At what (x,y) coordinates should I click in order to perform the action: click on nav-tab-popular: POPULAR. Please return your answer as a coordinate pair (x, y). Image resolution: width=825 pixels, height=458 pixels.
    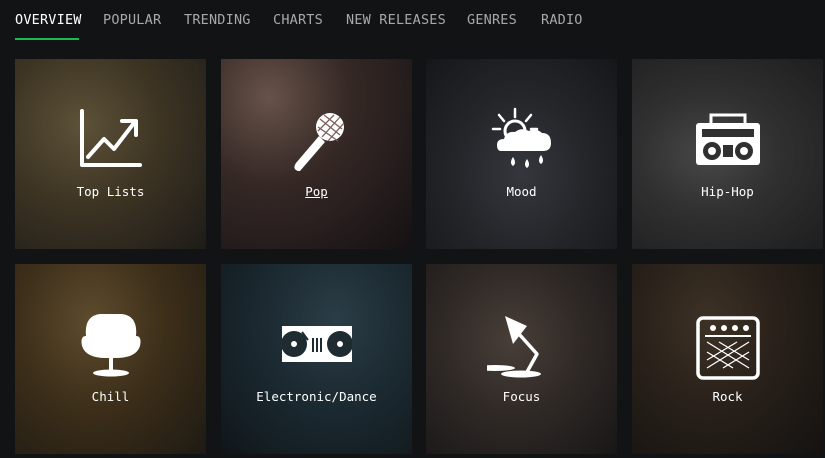
    Looking at the image, I should click on (132, 20).